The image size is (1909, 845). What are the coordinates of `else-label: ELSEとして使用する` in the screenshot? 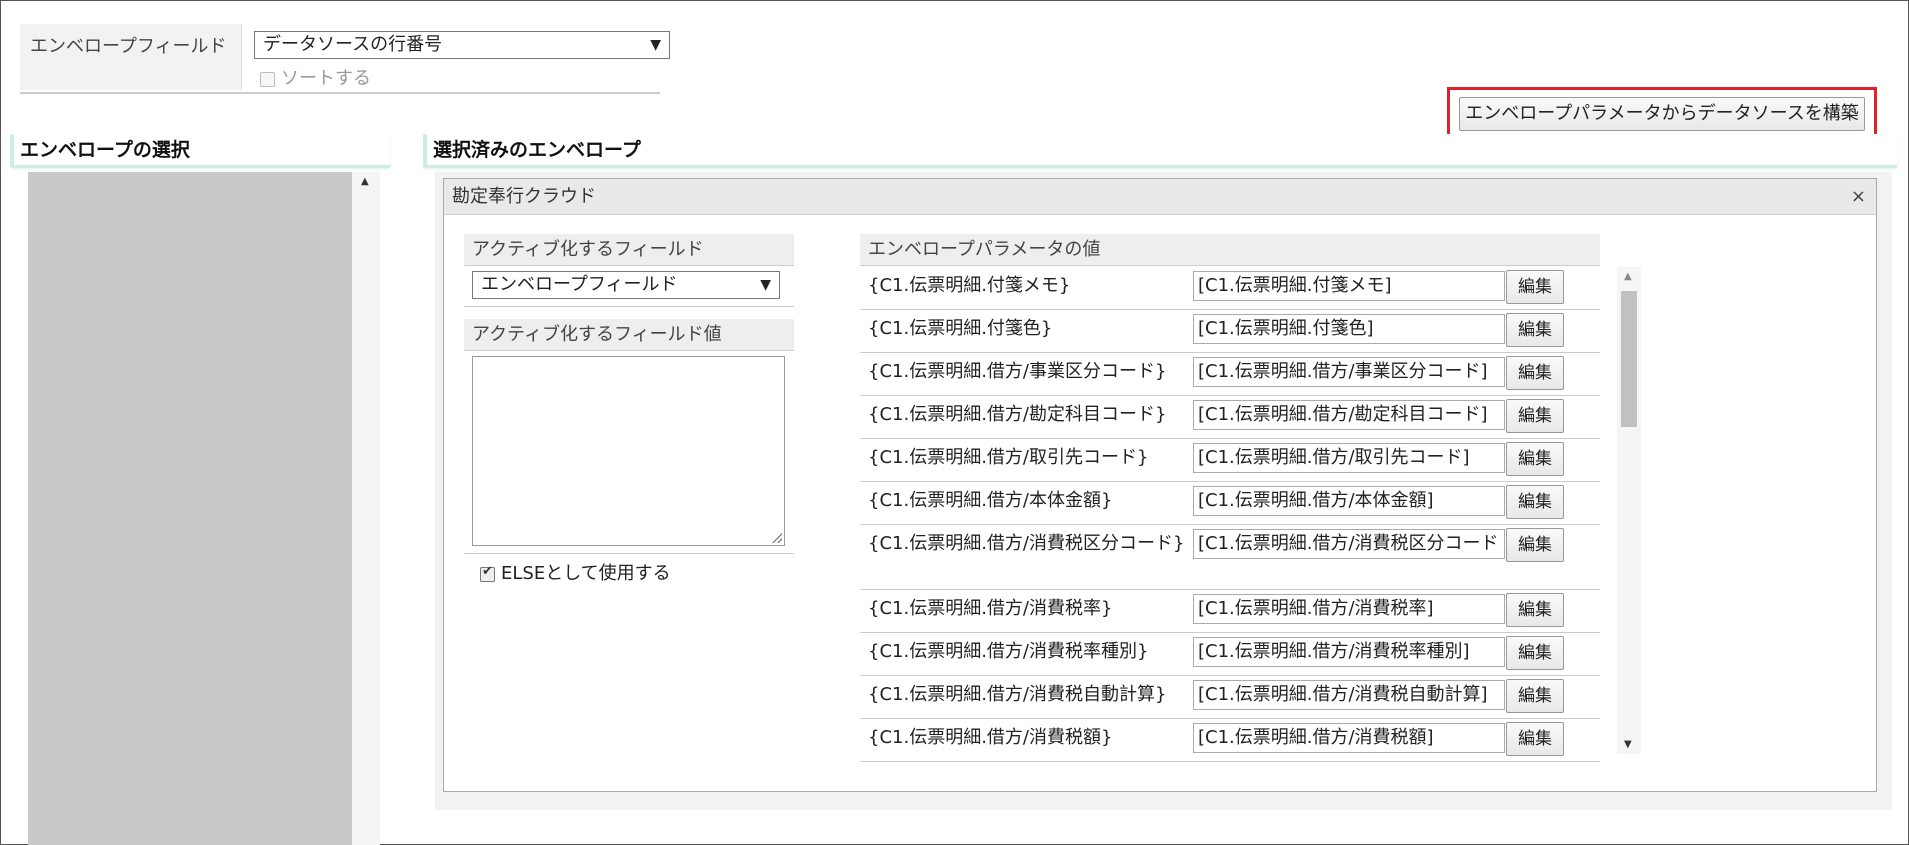 It's located at (586, 573).